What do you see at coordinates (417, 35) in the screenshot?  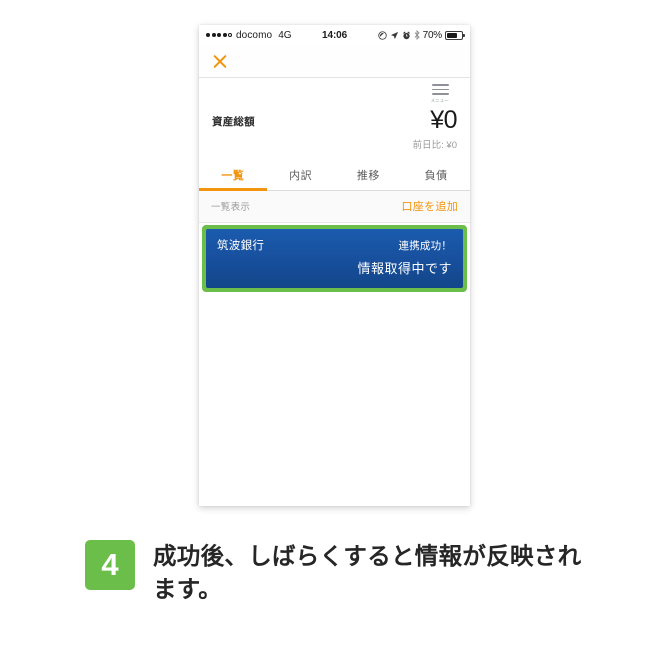 I see `bluetooth-icon` at bounding box center [417, 35].